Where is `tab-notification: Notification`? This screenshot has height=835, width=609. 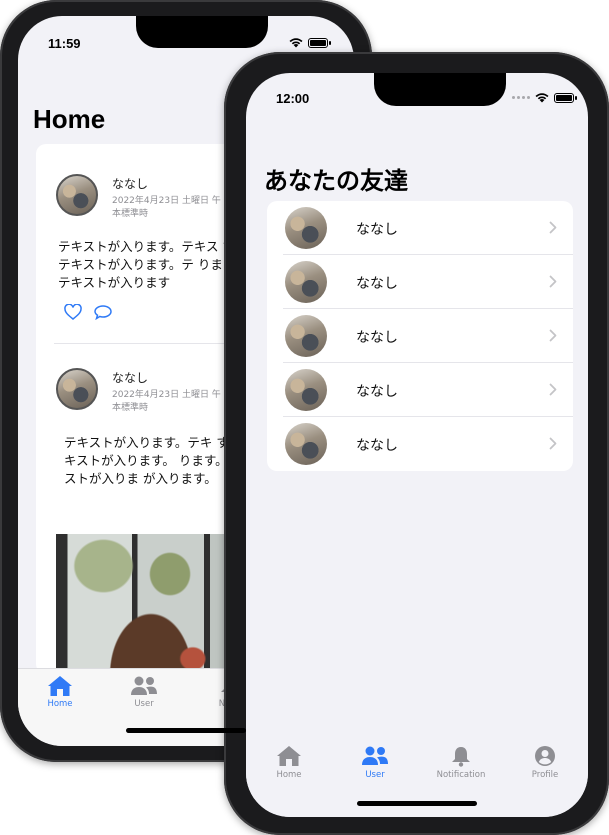 tab-notification: Notification is located at coordinates (461, 762).